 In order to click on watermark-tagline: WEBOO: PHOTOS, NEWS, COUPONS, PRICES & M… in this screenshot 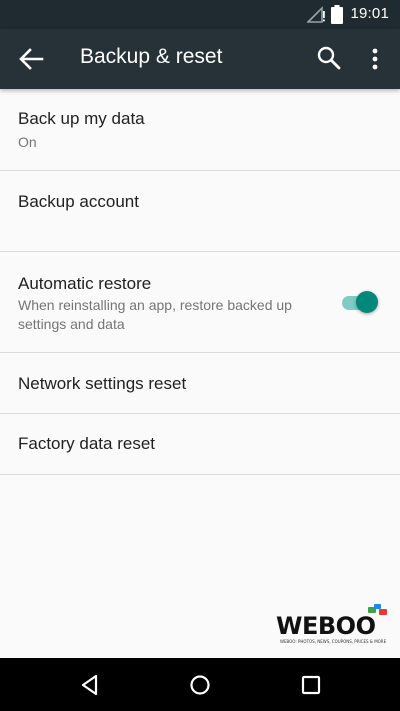, I will do `click(333, 641)`.